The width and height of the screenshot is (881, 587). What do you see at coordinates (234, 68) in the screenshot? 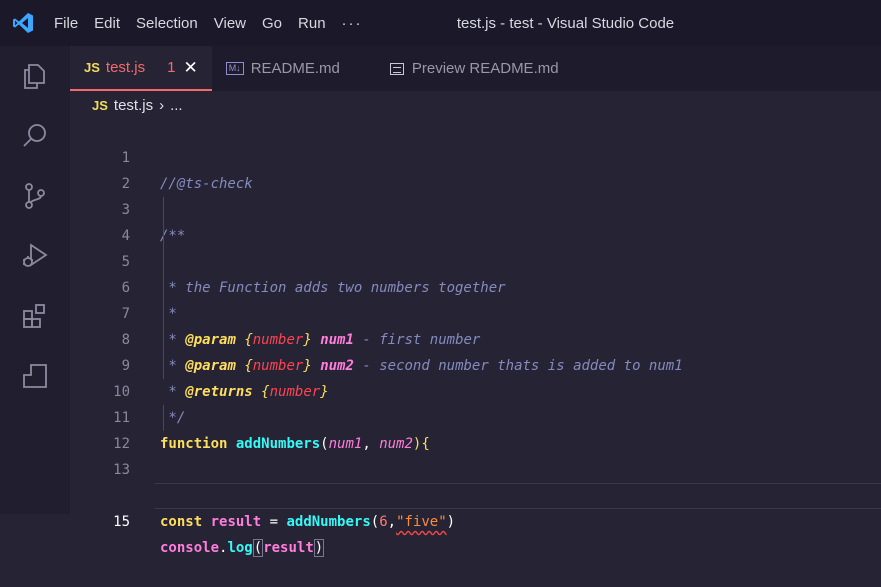
I see `markdown-file-icon: M↓` at bounding box center [234, 68].